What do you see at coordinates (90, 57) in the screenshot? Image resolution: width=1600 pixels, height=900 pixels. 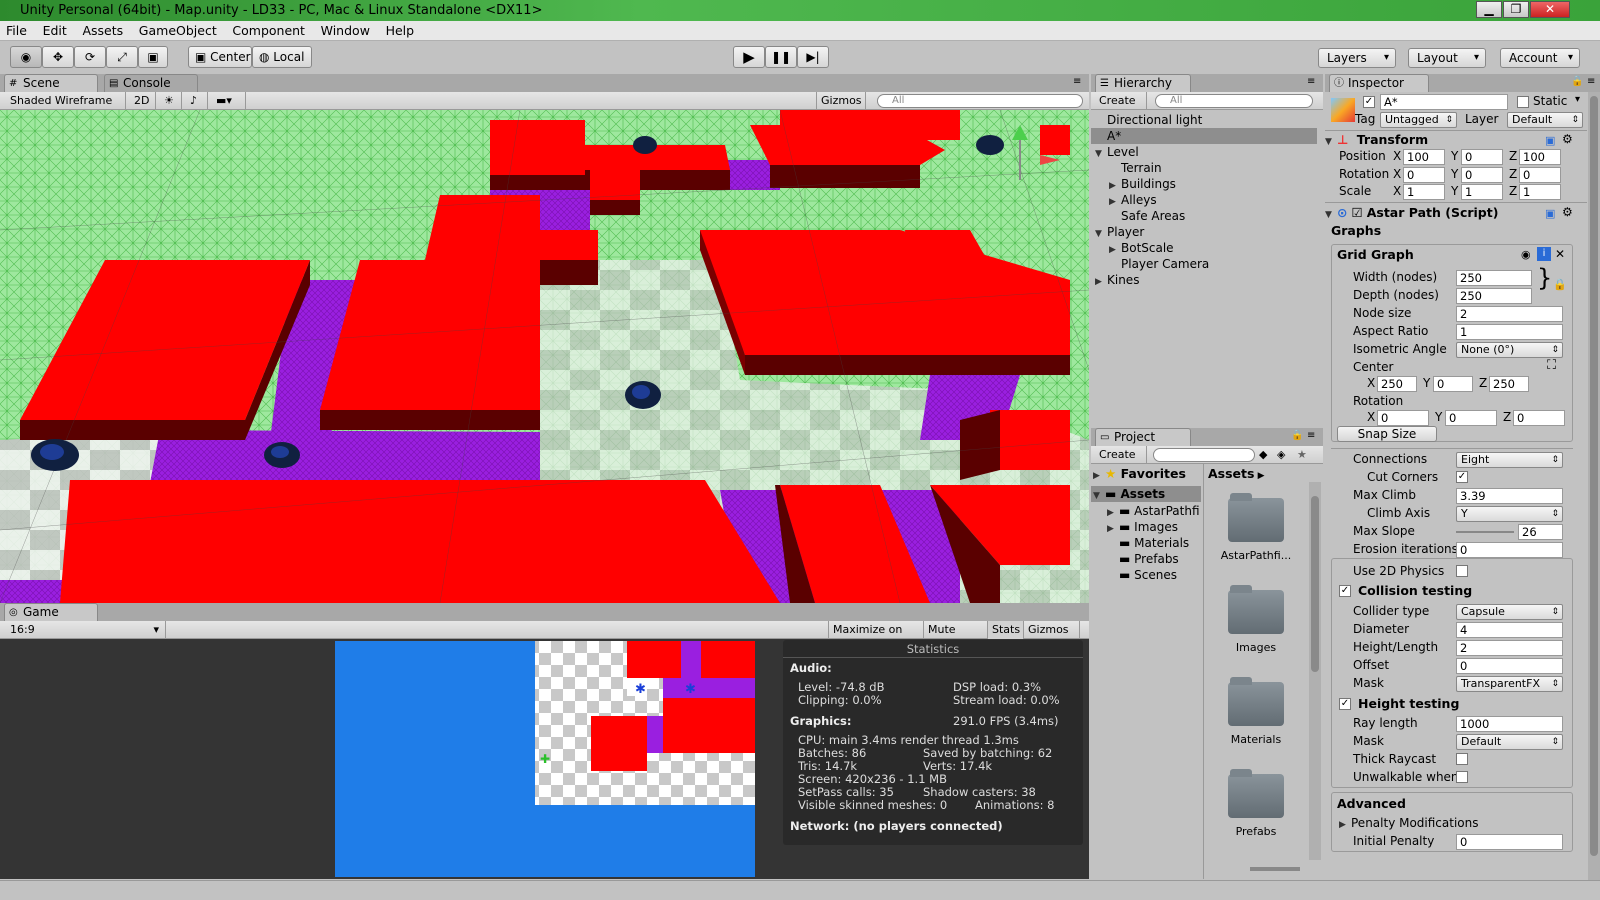 I see `rotate-tool-icon: ⟳` at bounding box center [90, 57].